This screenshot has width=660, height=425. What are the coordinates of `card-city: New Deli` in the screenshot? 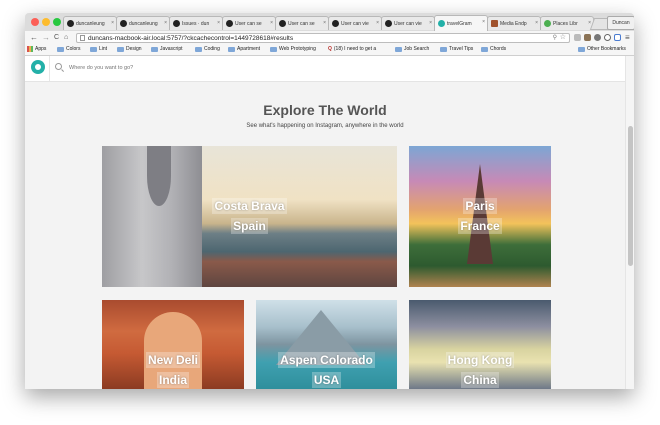 It's located at (172, 360).